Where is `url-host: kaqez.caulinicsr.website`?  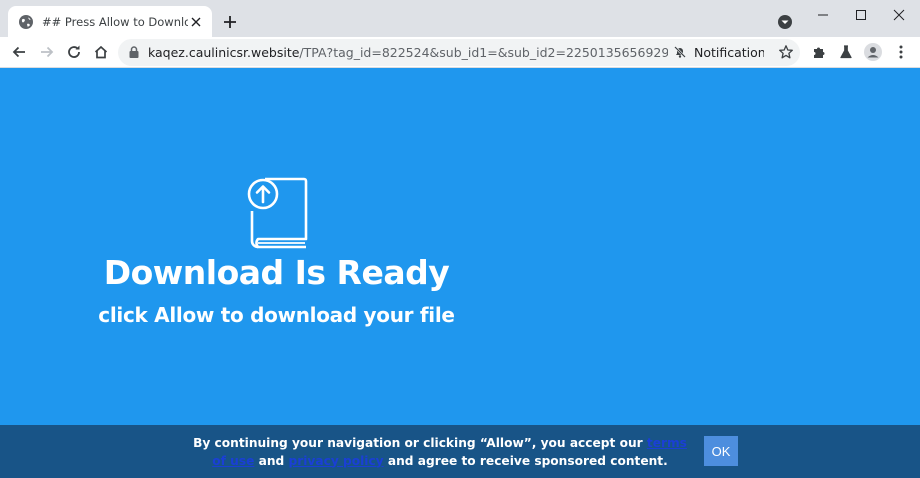 url-host: kaqez.caulinicsr.website is located at coordinates (224, 52).